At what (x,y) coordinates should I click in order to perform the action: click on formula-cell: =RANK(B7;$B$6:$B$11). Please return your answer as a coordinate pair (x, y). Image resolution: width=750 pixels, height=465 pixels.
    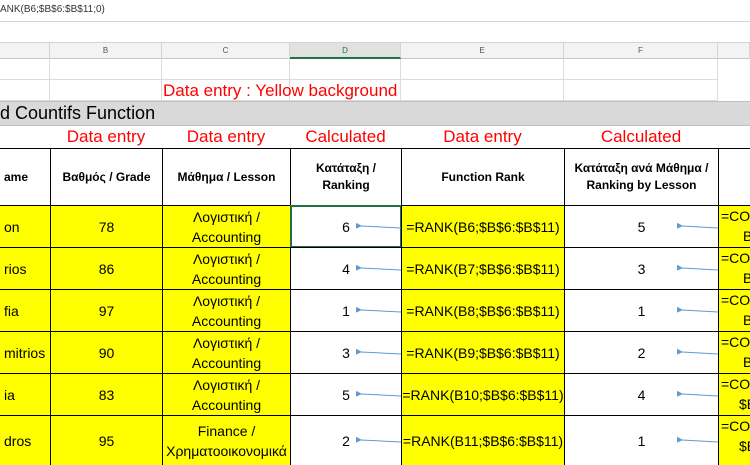
    Looking at the image, I should click on (483, 268).